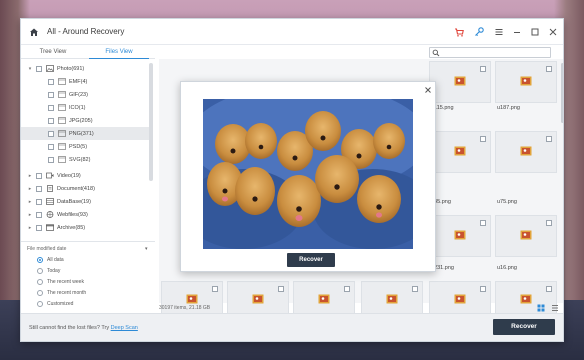  I want to click on radio-today: Today, so click(48, 271).